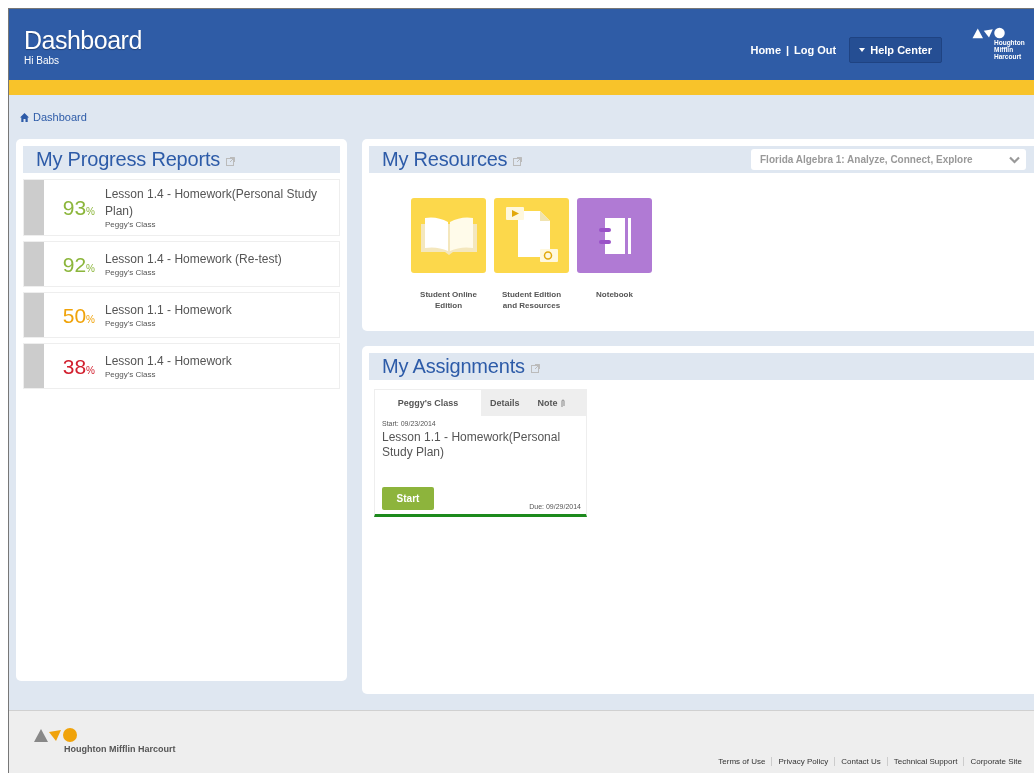  Describe the element at coordinates (42, 60) in the screenshot. I see `greeting-text: Hi Babs` at that location.